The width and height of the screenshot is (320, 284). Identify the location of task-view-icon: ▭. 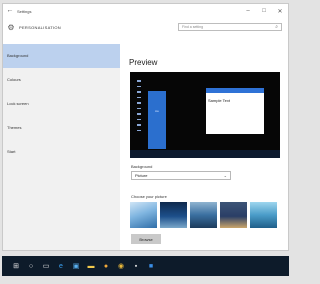
(46, 266).